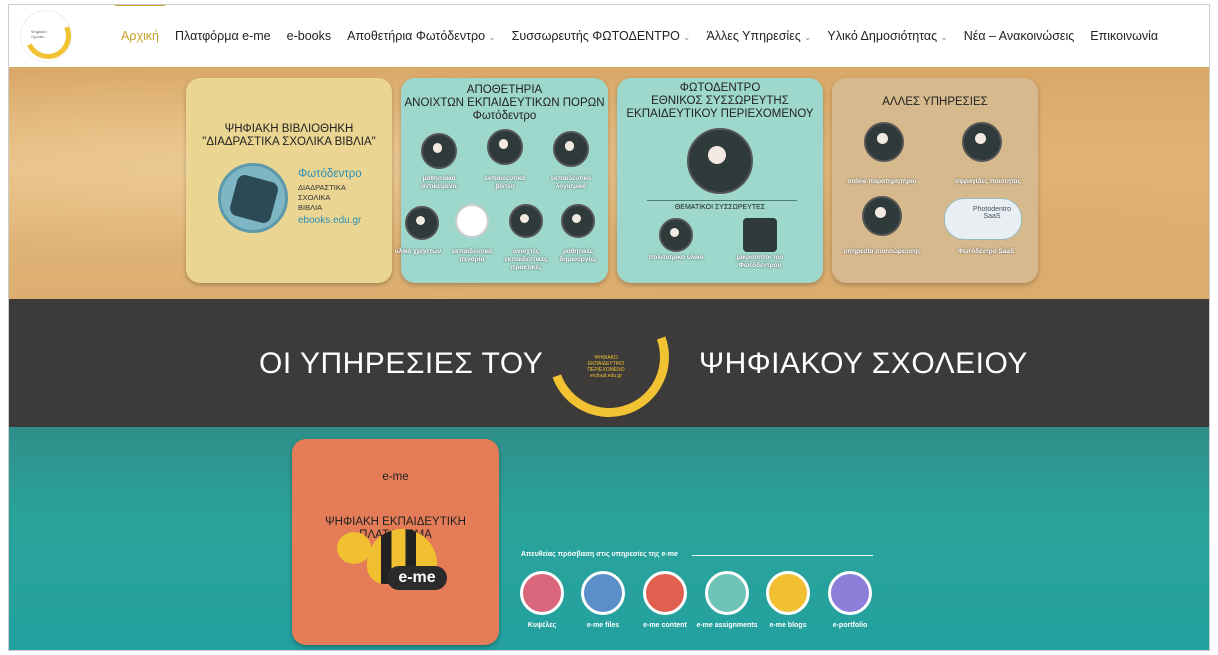  What do you see at coordinates (720, 88) in the screenshot?
I see `card-agg-title-1: ΦΩΤΟΔΕΝΤΡΟ` at bounding box center [720, 88].